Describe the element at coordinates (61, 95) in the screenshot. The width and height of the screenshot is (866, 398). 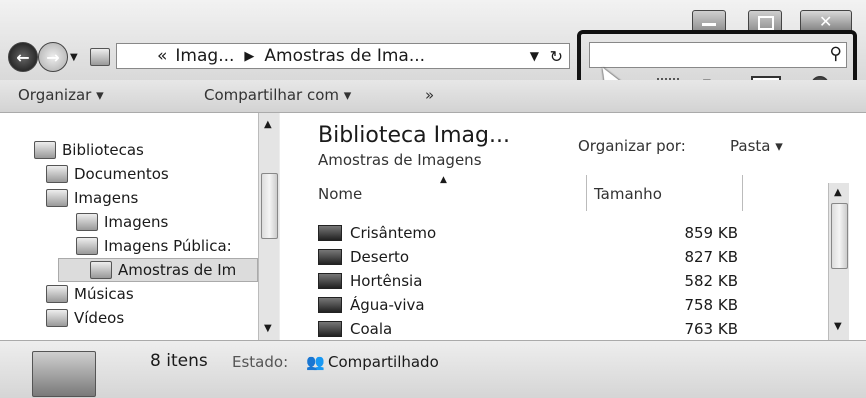
I see `organize-menu: Organizar ▾` at that location.